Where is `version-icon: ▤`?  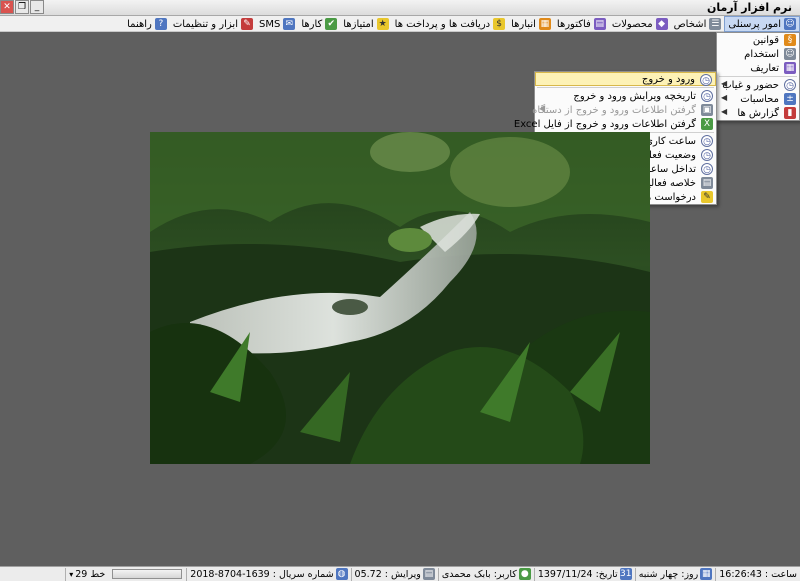
version-icon: ▤ is located at coordinates (428, 574).